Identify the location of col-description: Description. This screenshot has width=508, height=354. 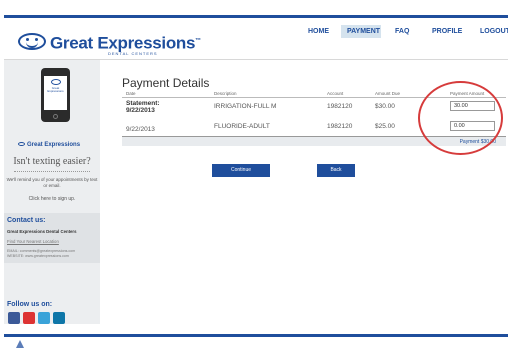
(225, 93).